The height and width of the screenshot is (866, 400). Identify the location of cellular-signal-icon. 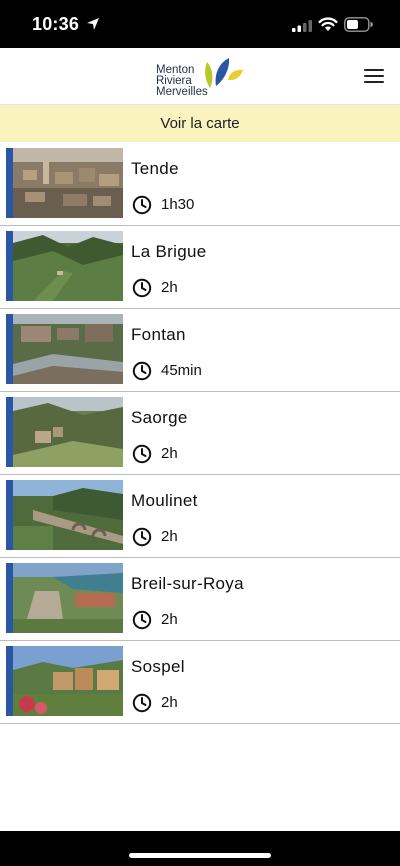
(302, 26).